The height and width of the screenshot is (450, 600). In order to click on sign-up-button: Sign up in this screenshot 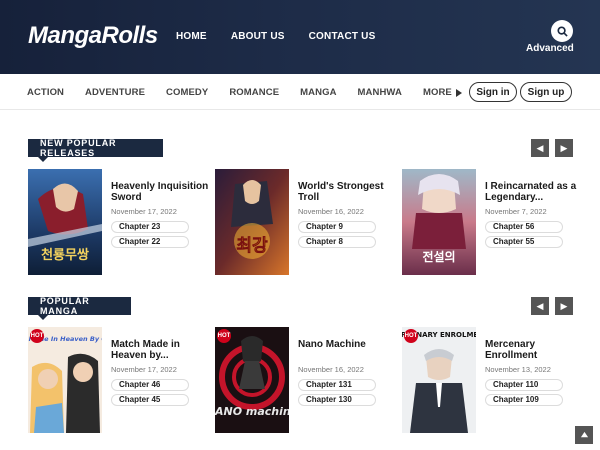, I will do `click(546, 92)`.